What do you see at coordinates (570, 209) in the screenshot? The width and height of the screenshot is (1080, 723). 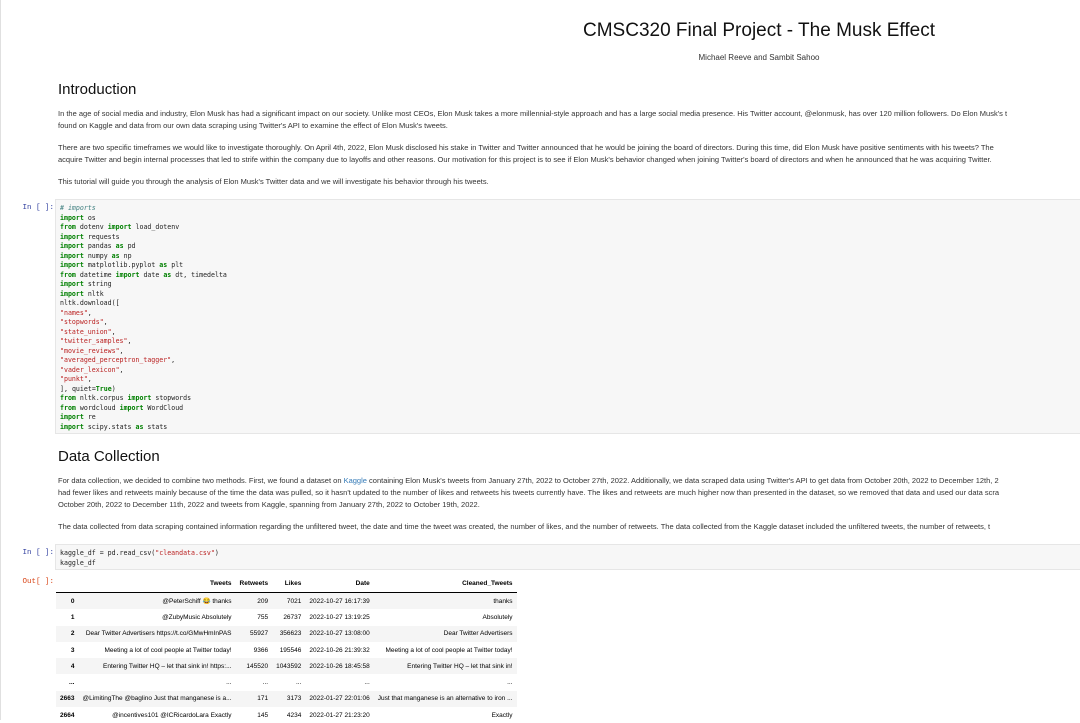 I see `code-line: # imports` at bounding box center [570, 209].